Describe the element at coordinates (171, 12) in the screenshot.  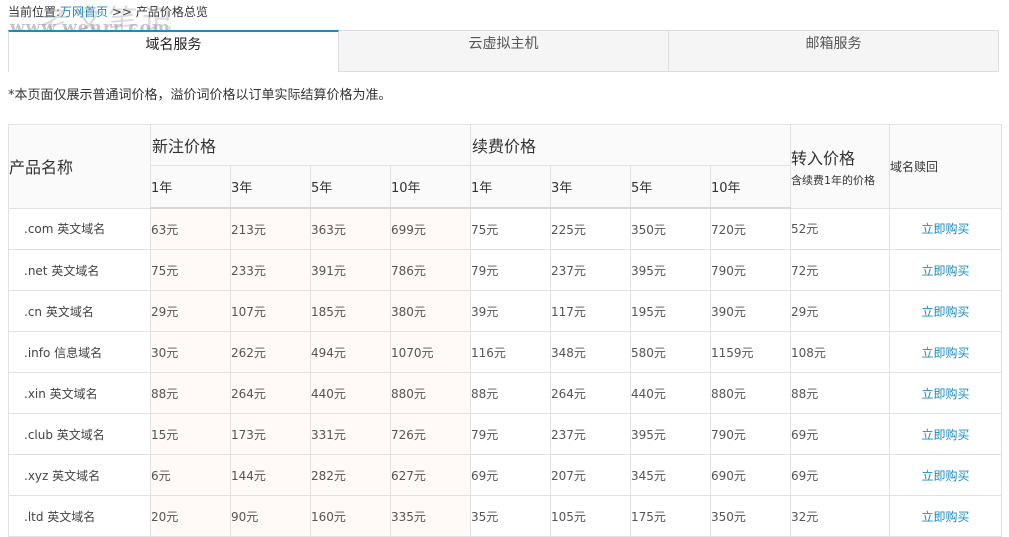
I see `breadcrumb-current: 产品价格总览` at that location.